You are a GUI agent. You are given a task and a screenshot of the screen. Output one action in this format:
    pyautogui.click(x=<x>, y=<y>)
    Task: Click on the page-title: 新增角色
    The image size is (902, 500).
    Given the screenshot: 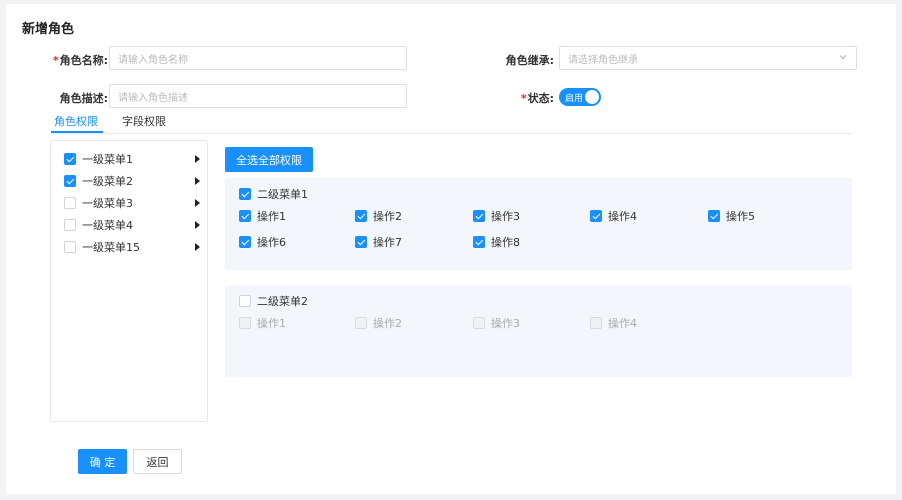 What is the action you would take?
    pyautogui.click(x=48, y=29)
    